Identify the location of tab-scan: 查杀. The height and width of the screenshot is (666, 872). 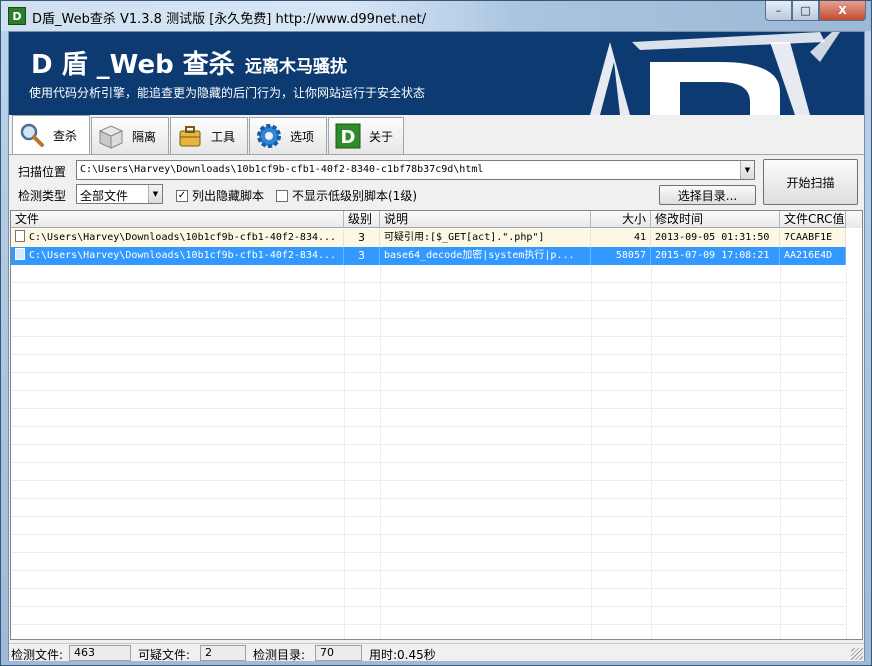
(51, 134).